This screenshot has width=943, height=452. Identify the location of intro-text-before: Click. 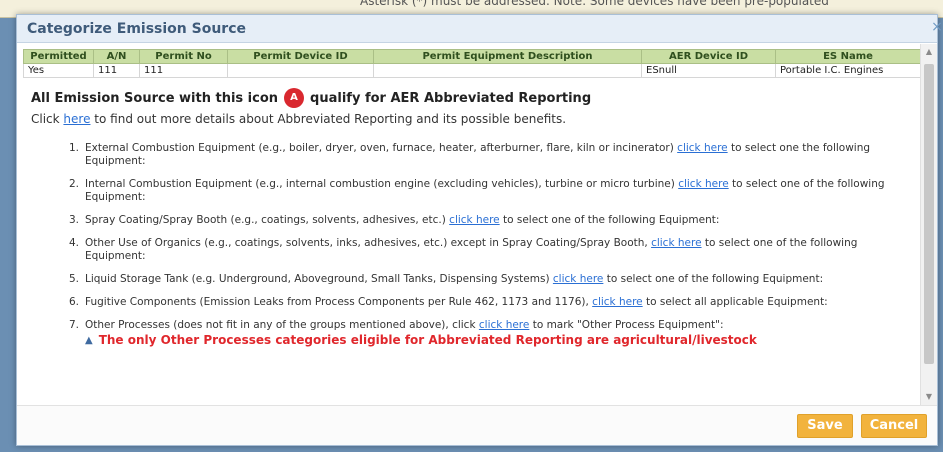
(45, 119).